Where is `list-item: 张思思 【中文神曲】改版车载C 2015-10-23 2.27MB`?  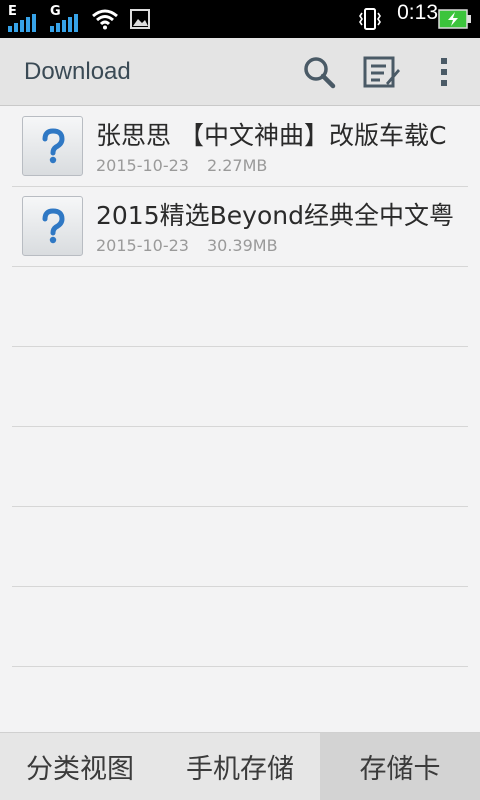
list-item: 张思思 【中文神曲】改版车载C 2015-10-23 2.27MB is located at coordinates (240, 146).